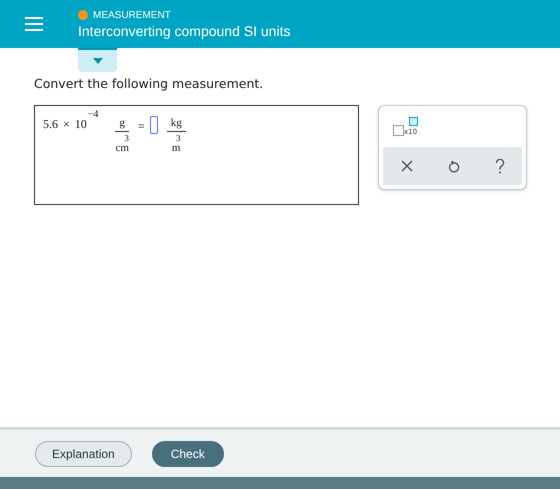 This screenshot has width=560, height=489. Describe the element at coordinates (83, 453) in the screenshot. I see `explanation-button: Explanation` at that location.